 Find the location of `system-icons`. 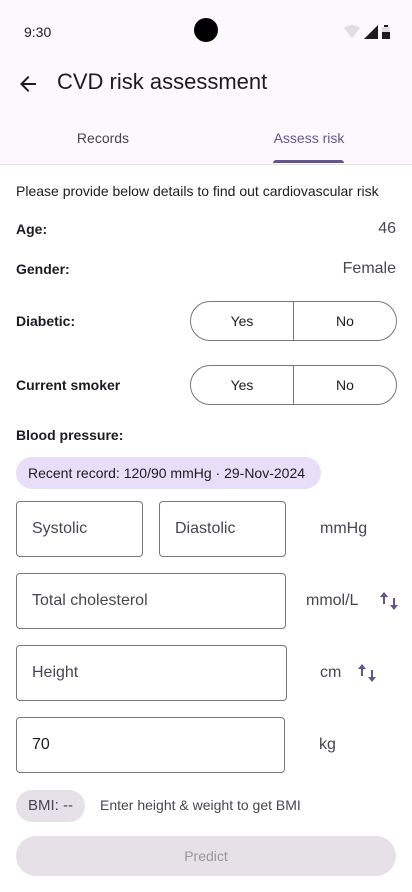

system-icons is located at coordinates (367, 32).